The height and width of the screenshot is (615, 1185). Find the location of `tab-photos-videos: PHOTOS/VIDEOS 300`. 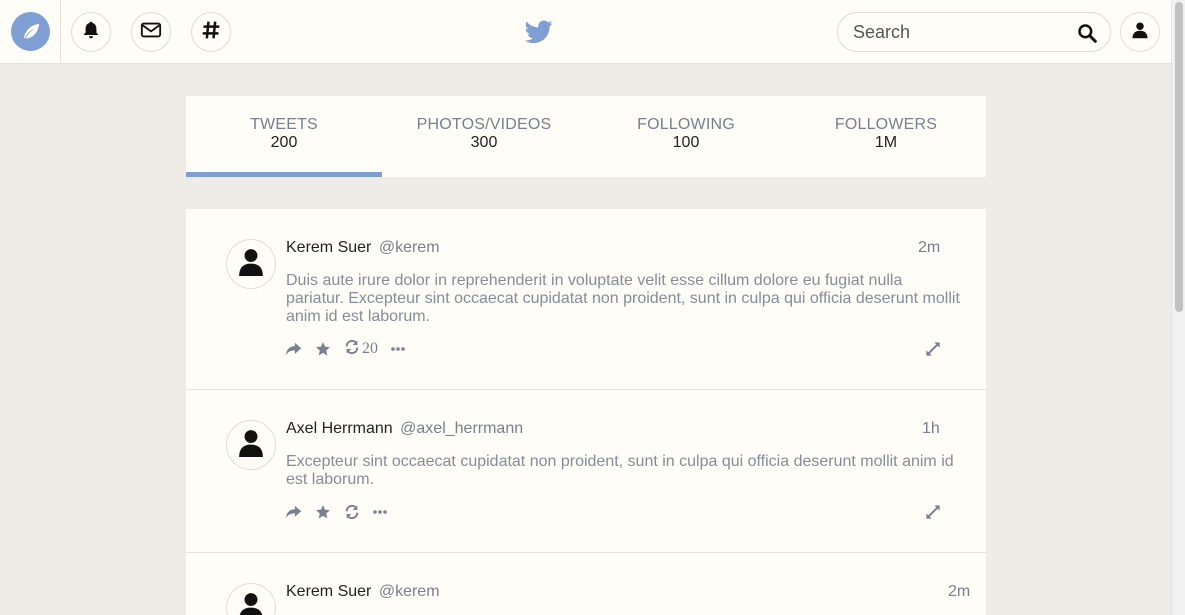

tab-photos-videos: PHOTOS/VIDEOS 300 is located at coordinates (484, 136).